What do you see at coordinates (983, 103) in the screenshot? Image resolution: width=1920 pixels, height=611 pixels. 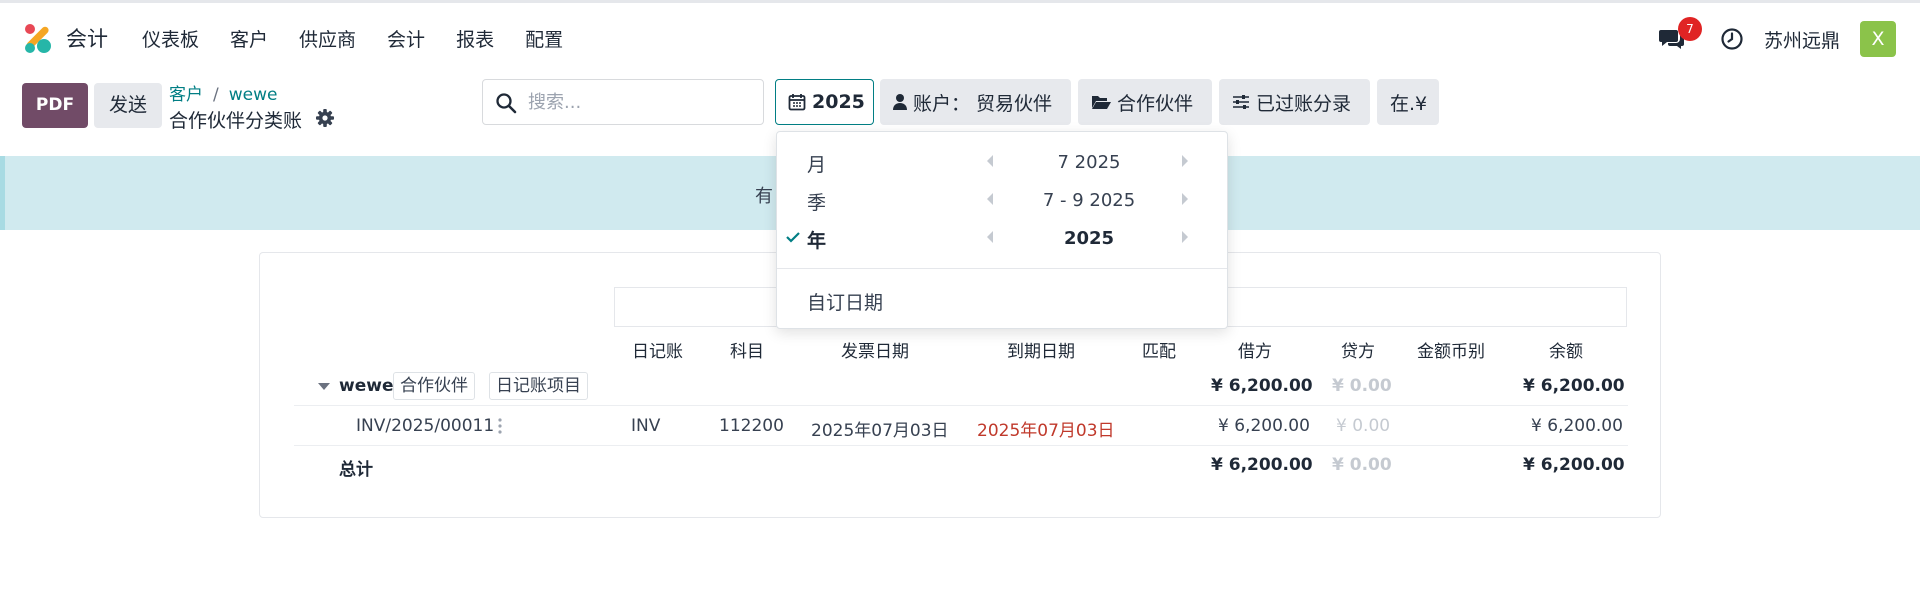 I see `account-filter-label: 账户： 贸易伙伴` at bounding box center [983, 103].